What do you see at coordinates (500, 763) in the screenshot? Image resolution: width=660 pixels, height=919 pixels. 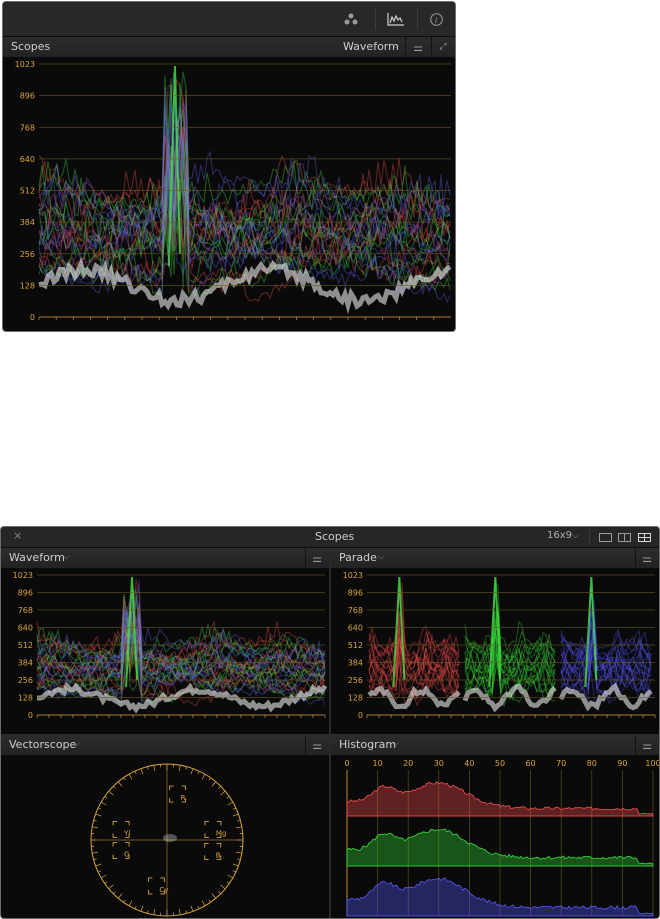 I see `x-tick-label: 50` at bounding box center [500, 763].